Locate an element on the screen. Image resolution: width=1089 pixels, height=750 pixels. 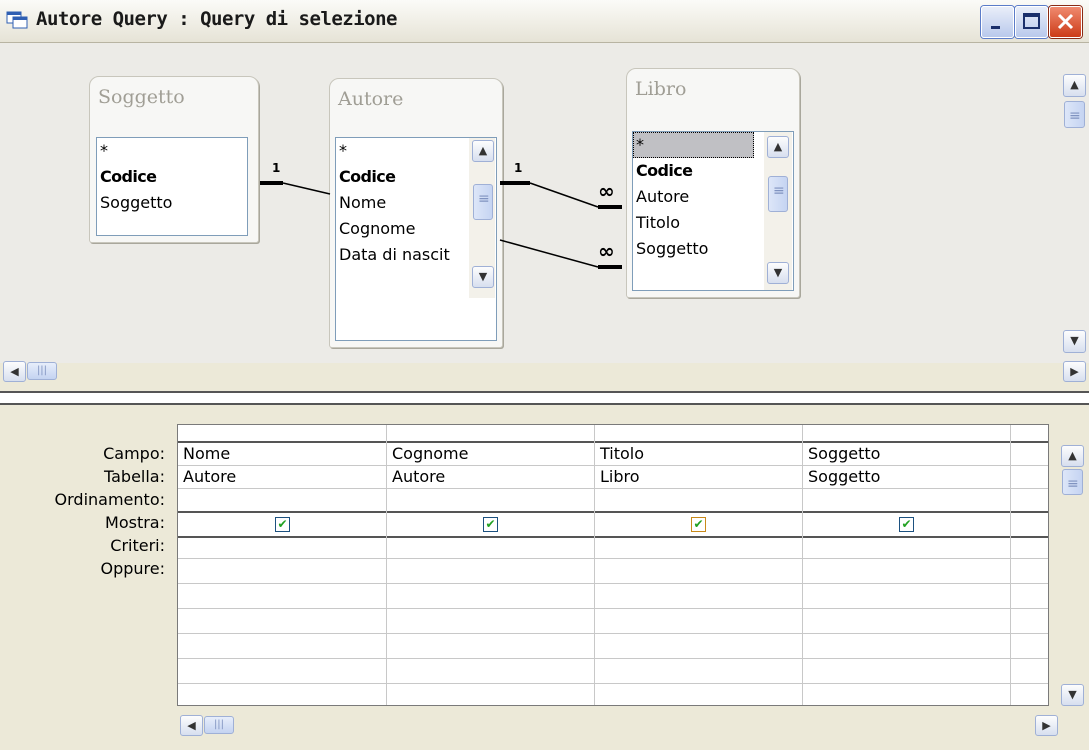
grid-scroll-right-button: ▶ is located at coordinates (1046, 725).